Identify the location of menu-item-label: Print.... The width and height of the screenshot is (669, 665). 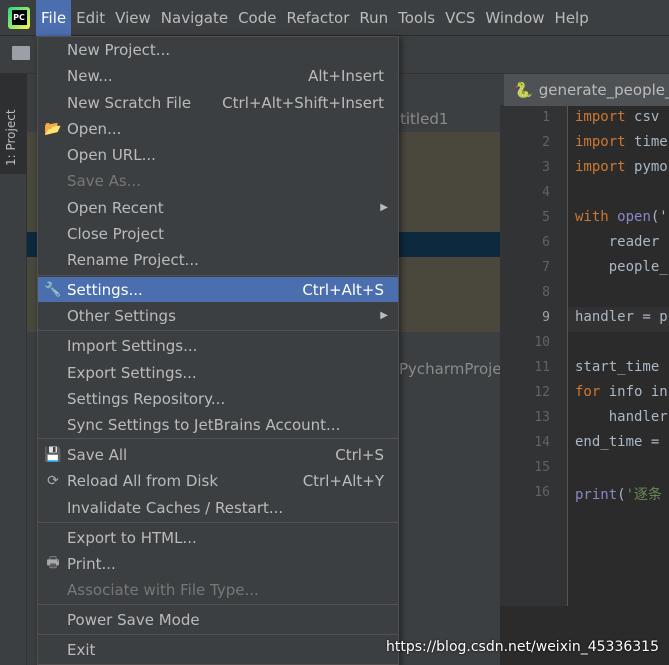
(91, 563).